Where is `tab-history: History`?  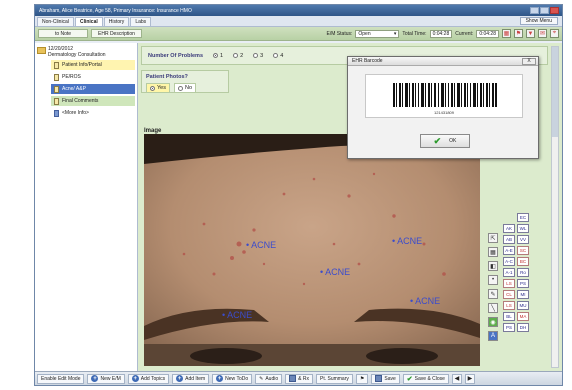 tab-history: History is located at coordinates (116, 21).